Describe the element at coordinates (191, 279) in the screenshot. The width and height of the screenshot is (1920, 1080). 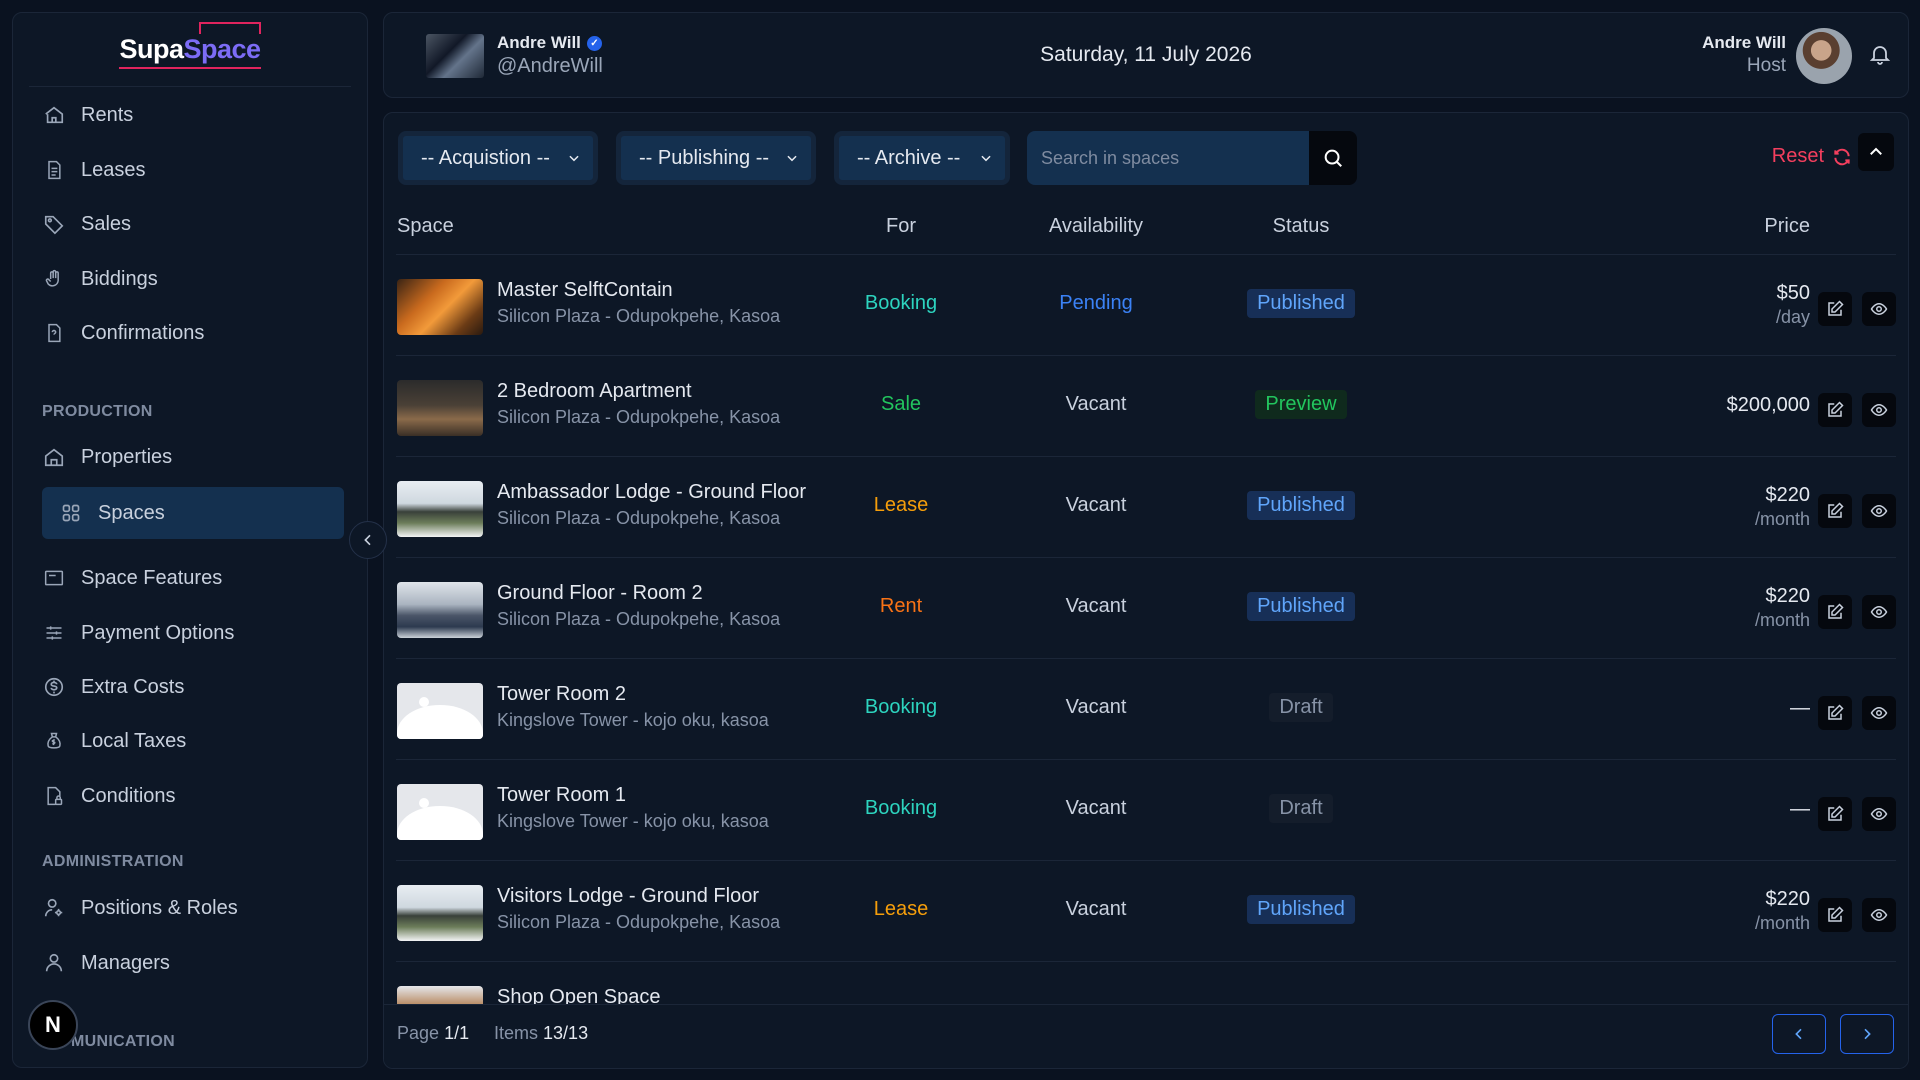
I see `sidebar-item-biddings: Biddings` at that location.